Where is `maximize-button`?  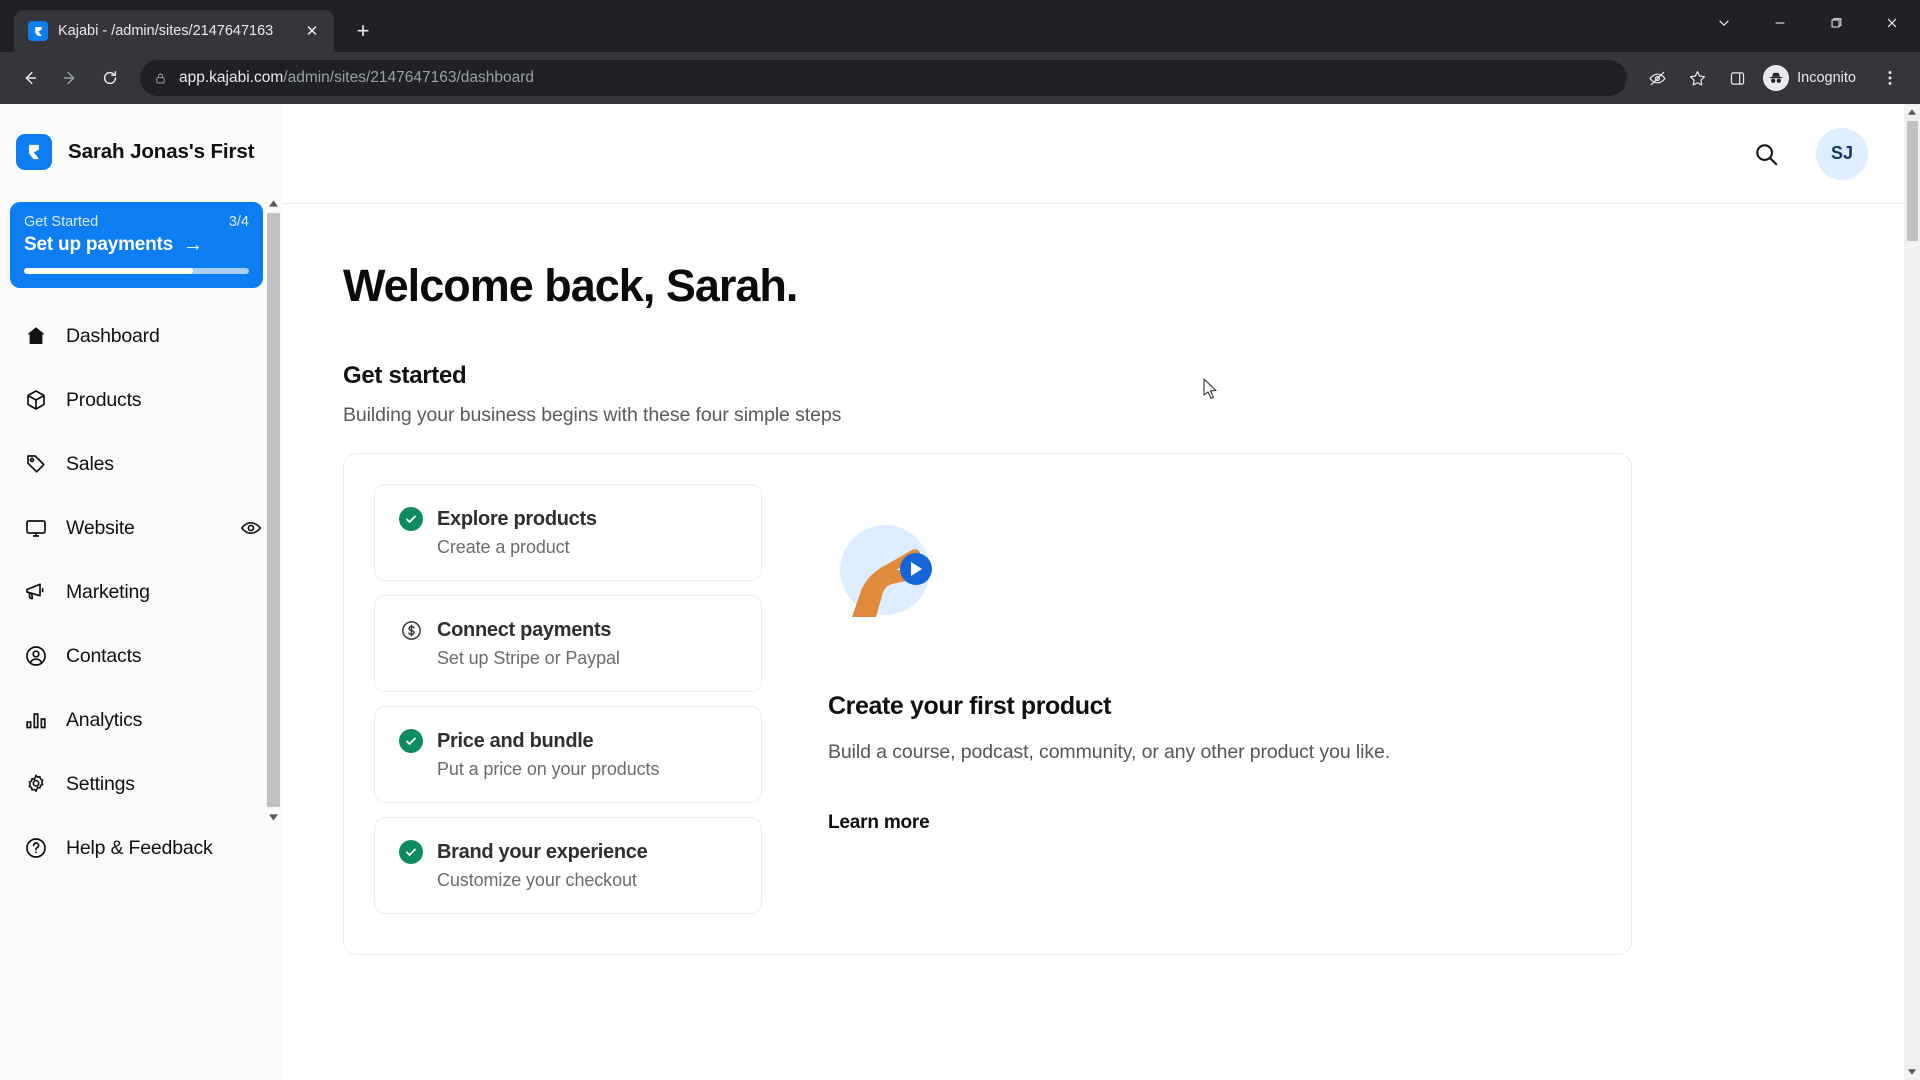
maximize-button is located at coordinates (1836, 23).